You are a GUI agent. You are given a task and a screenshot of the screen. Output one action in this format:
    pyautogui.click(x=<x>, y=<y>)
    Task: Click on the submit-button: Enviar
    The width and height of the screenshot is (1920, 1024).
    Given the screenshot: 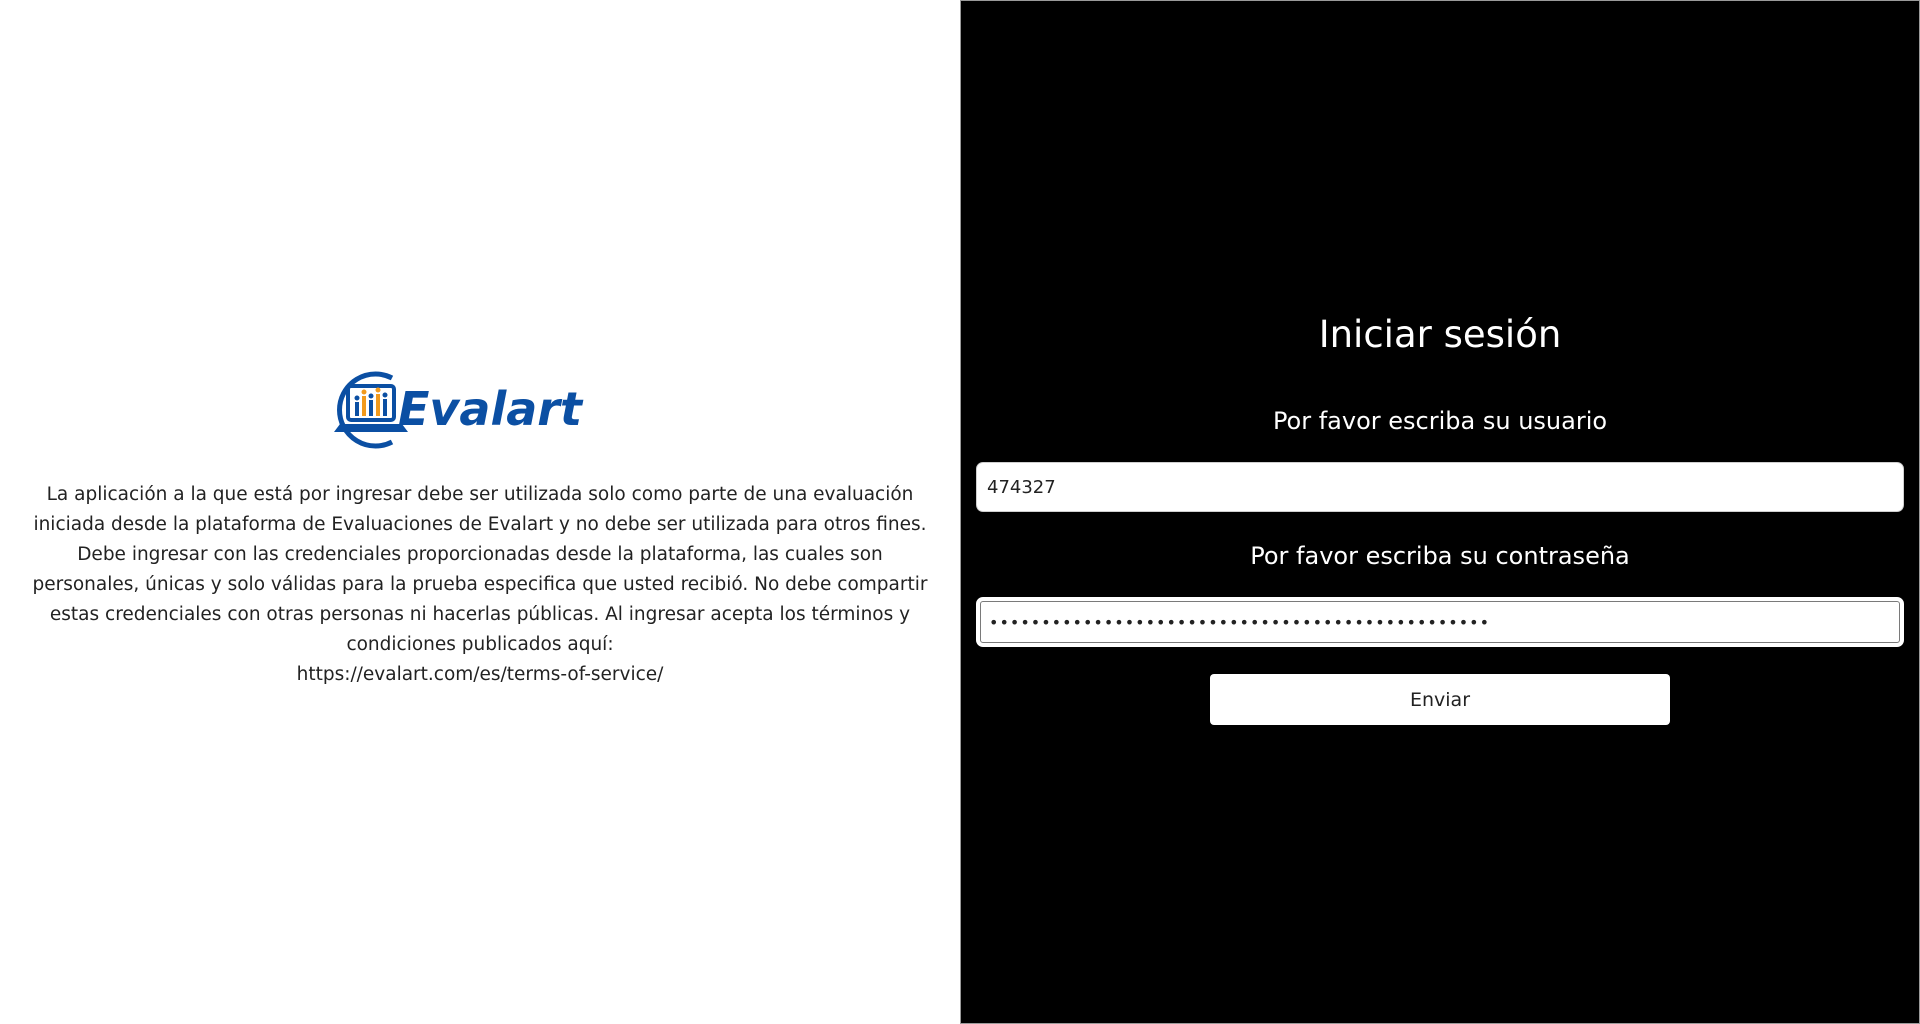 What is the action you would take?
    pyautogui.click(x=1440, y=699)
    